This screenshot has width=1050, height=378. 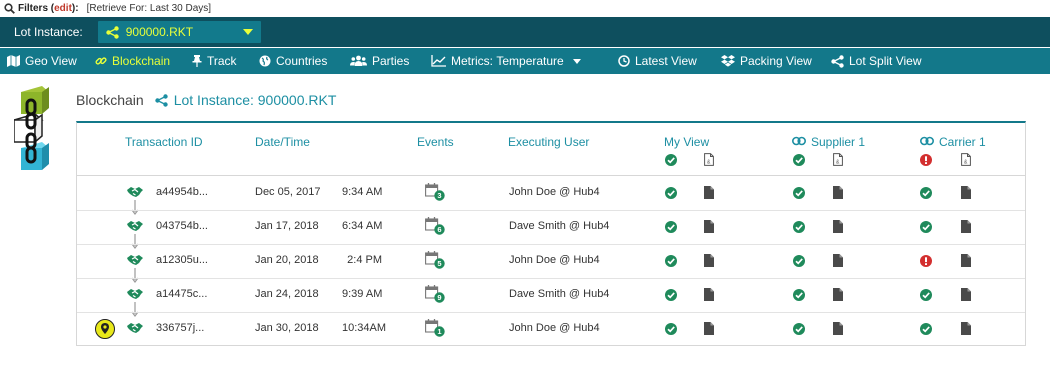 What do you see at coordinates (110, 100) in the screenshot?
I see `page-title: Blockchain` at bounding box center [110, 100].